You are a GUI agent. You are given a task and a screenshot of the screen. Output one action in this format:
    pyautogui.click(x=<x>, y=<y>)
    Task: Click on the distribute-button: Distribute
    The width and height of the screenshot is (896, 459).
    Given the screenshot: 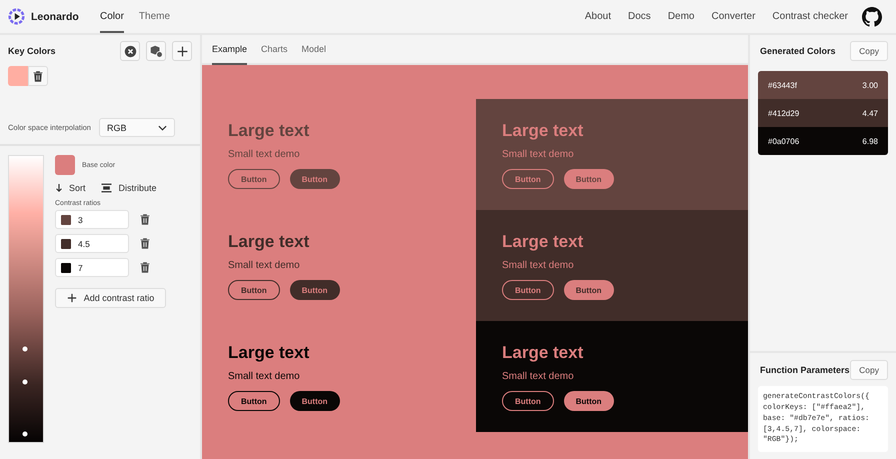 What is the action you would take?
    pyautogui.click(x=128, y=188)
    